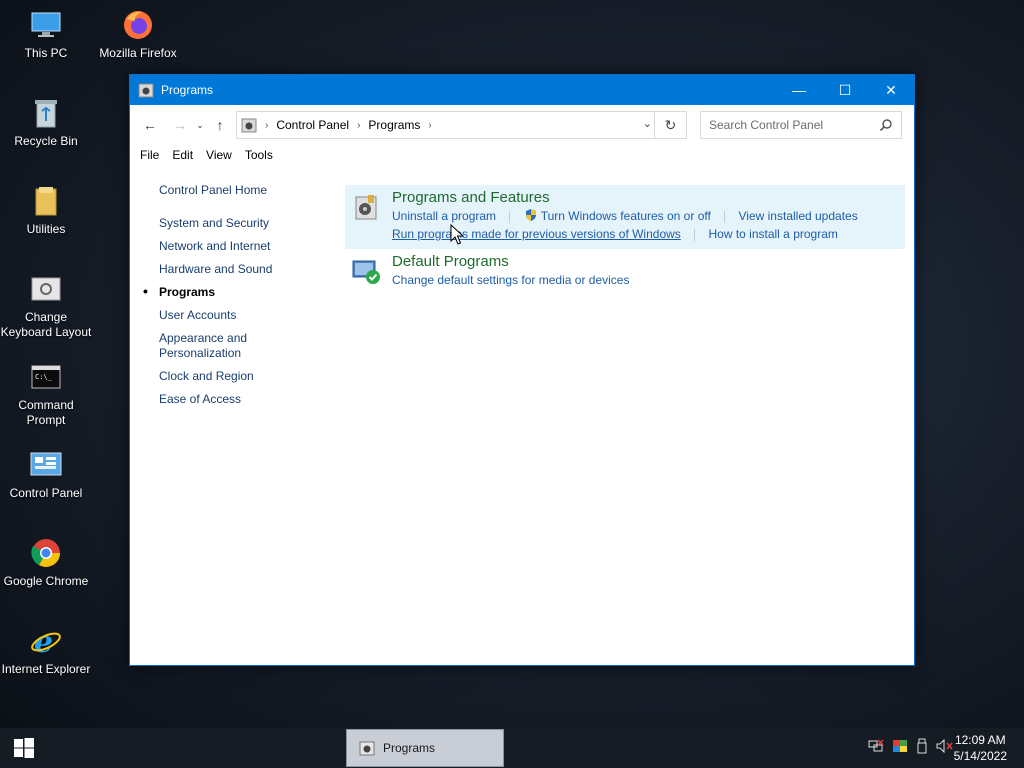  I want to click on window-title: Programs, so click(187, 90).